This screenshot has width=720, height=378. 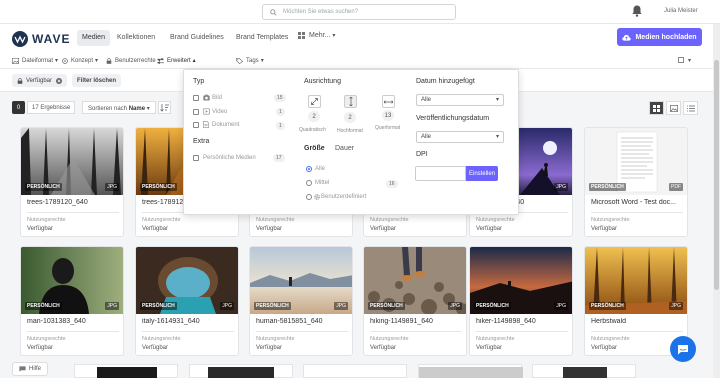 What do you see at coordinates (280, 98) in the screenshot?
I see `type-image-count: 15` at bounding box center [280, 98].